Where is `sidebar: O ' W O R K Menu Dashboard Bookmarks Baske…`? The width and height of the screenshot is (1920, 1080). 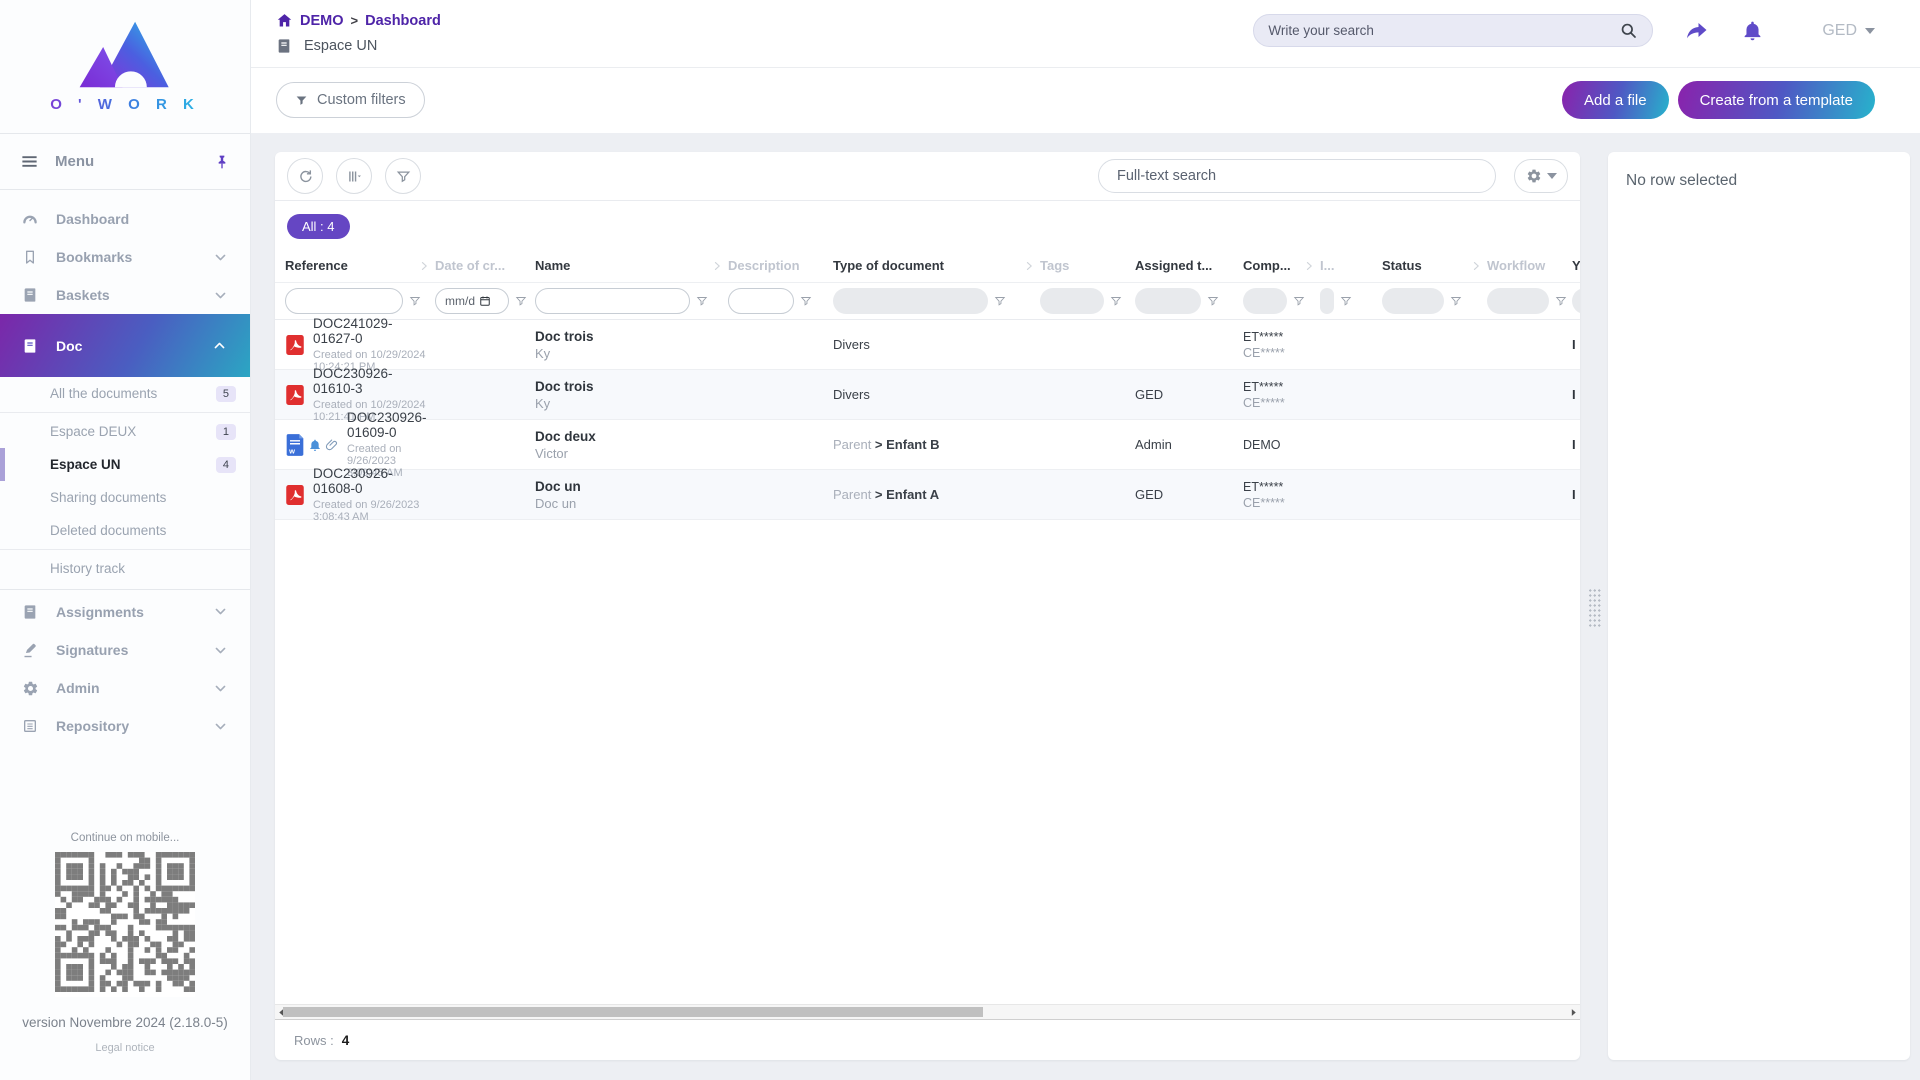 sidebar: O ' W O R K Menu Dashboard Bookmarks Baske… is located at coordinates (125, 540).